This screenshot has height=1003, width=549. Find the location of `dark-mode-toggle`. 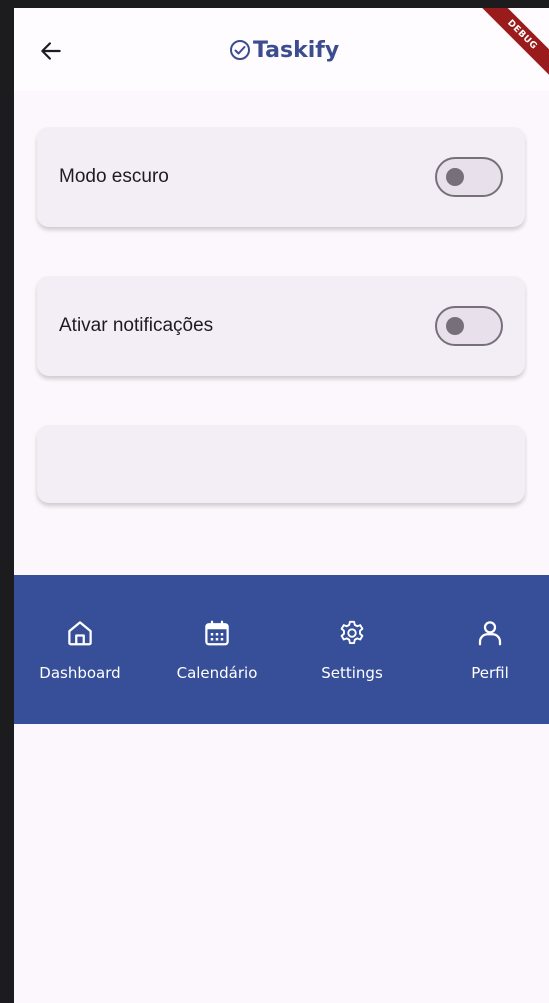

dark-mode-toggle is located at coordinates (469, 177).